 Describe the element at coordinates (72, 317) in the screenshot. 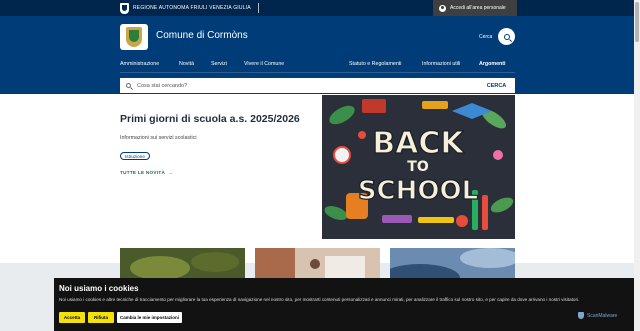

I see `accept-cookies-button: Accetta` at that location.